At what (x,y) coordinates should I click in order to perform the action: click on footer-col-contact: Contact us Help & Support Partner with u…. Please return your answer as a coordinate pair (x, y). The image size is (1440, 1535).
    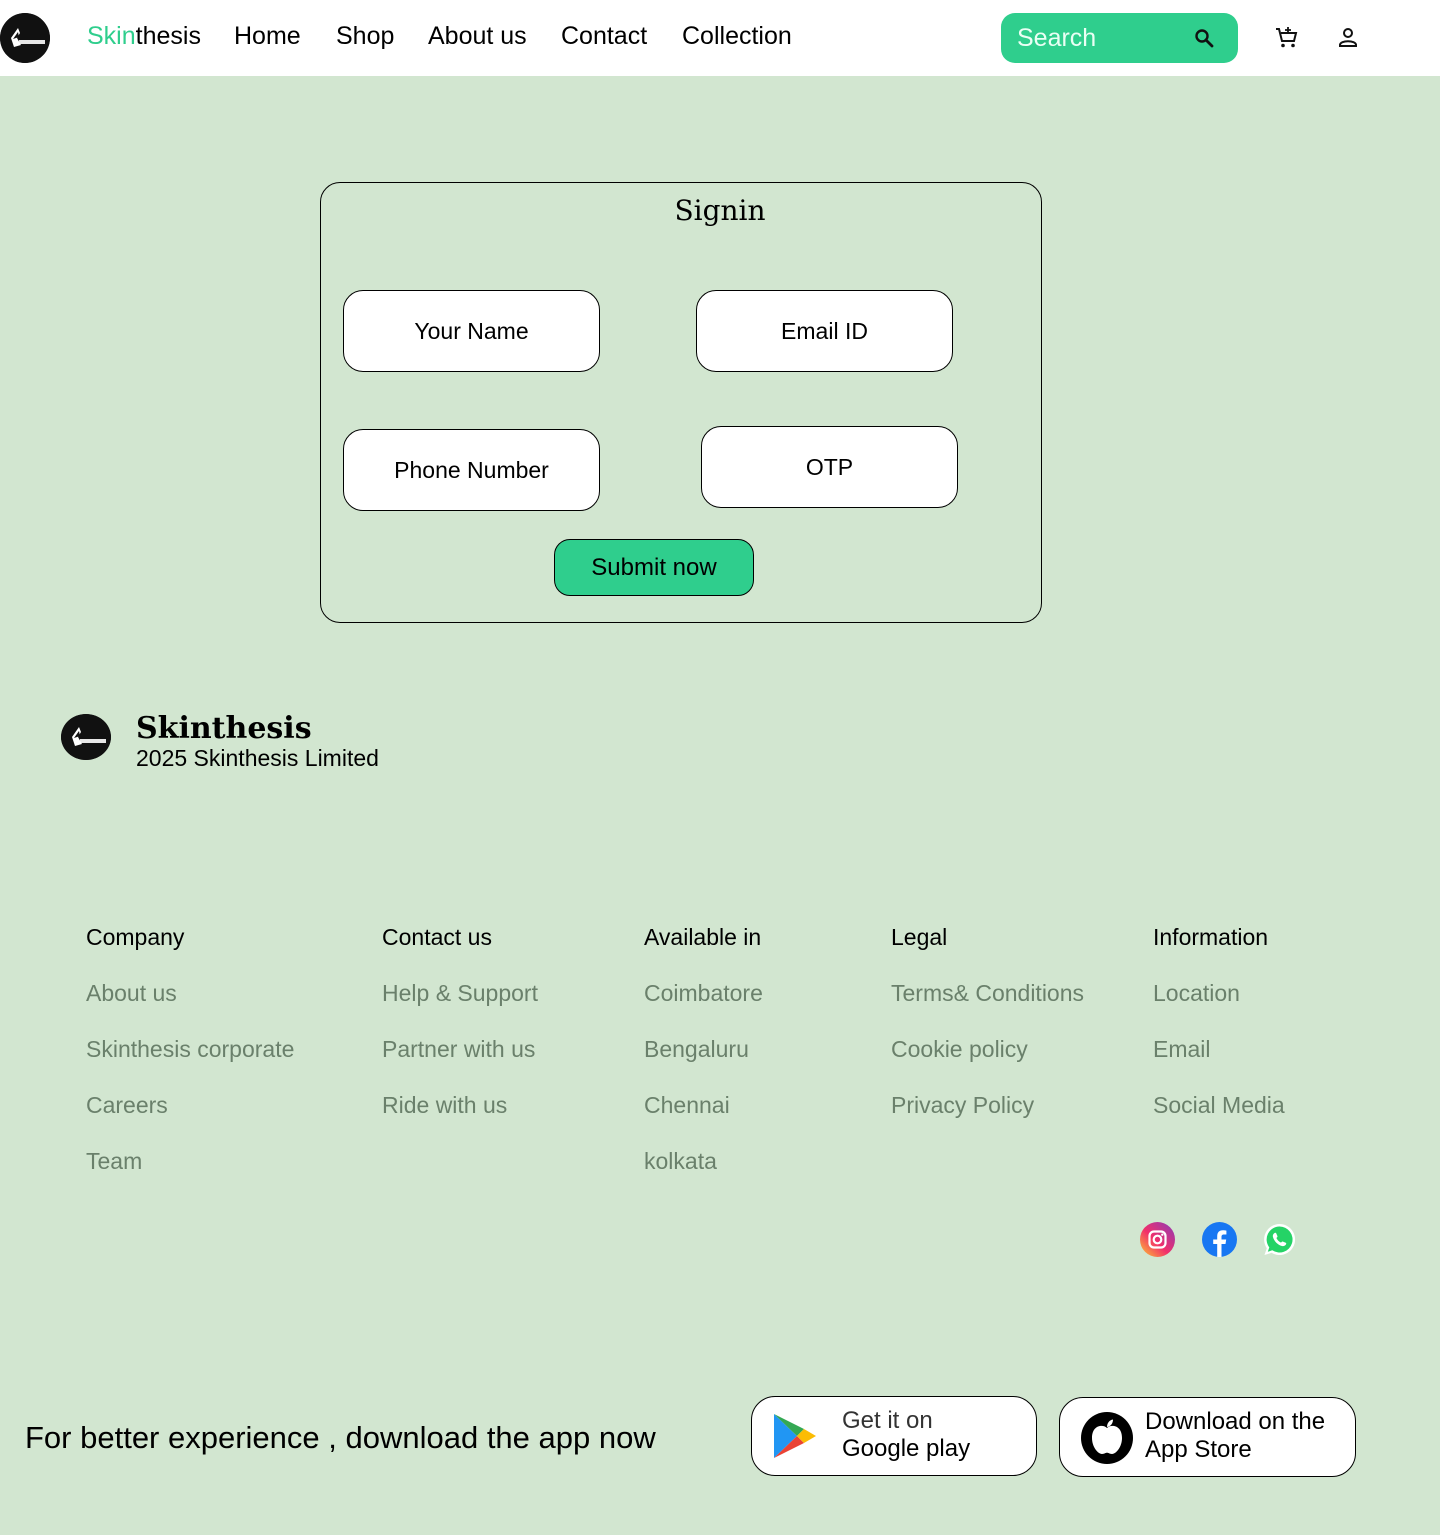
    Looking at the image, I should click on (460, 1034).